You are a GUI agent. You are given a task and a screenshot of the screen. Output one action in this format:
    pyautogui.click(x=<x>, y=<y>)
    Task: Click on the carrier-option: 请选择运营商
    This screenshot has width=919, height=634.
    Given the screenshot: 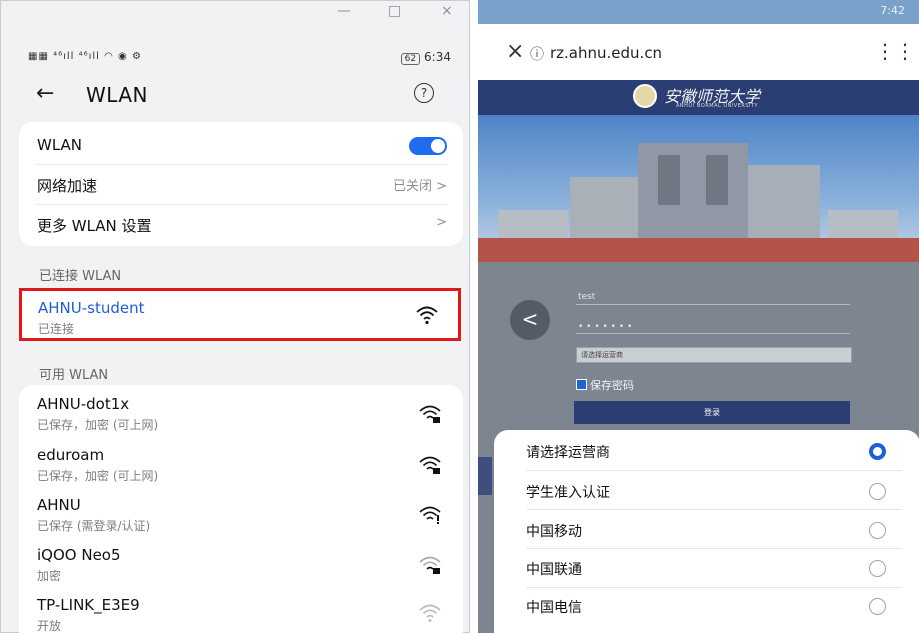 What is the action you would take?
    pyautogui.click(x=568, y=452)
    